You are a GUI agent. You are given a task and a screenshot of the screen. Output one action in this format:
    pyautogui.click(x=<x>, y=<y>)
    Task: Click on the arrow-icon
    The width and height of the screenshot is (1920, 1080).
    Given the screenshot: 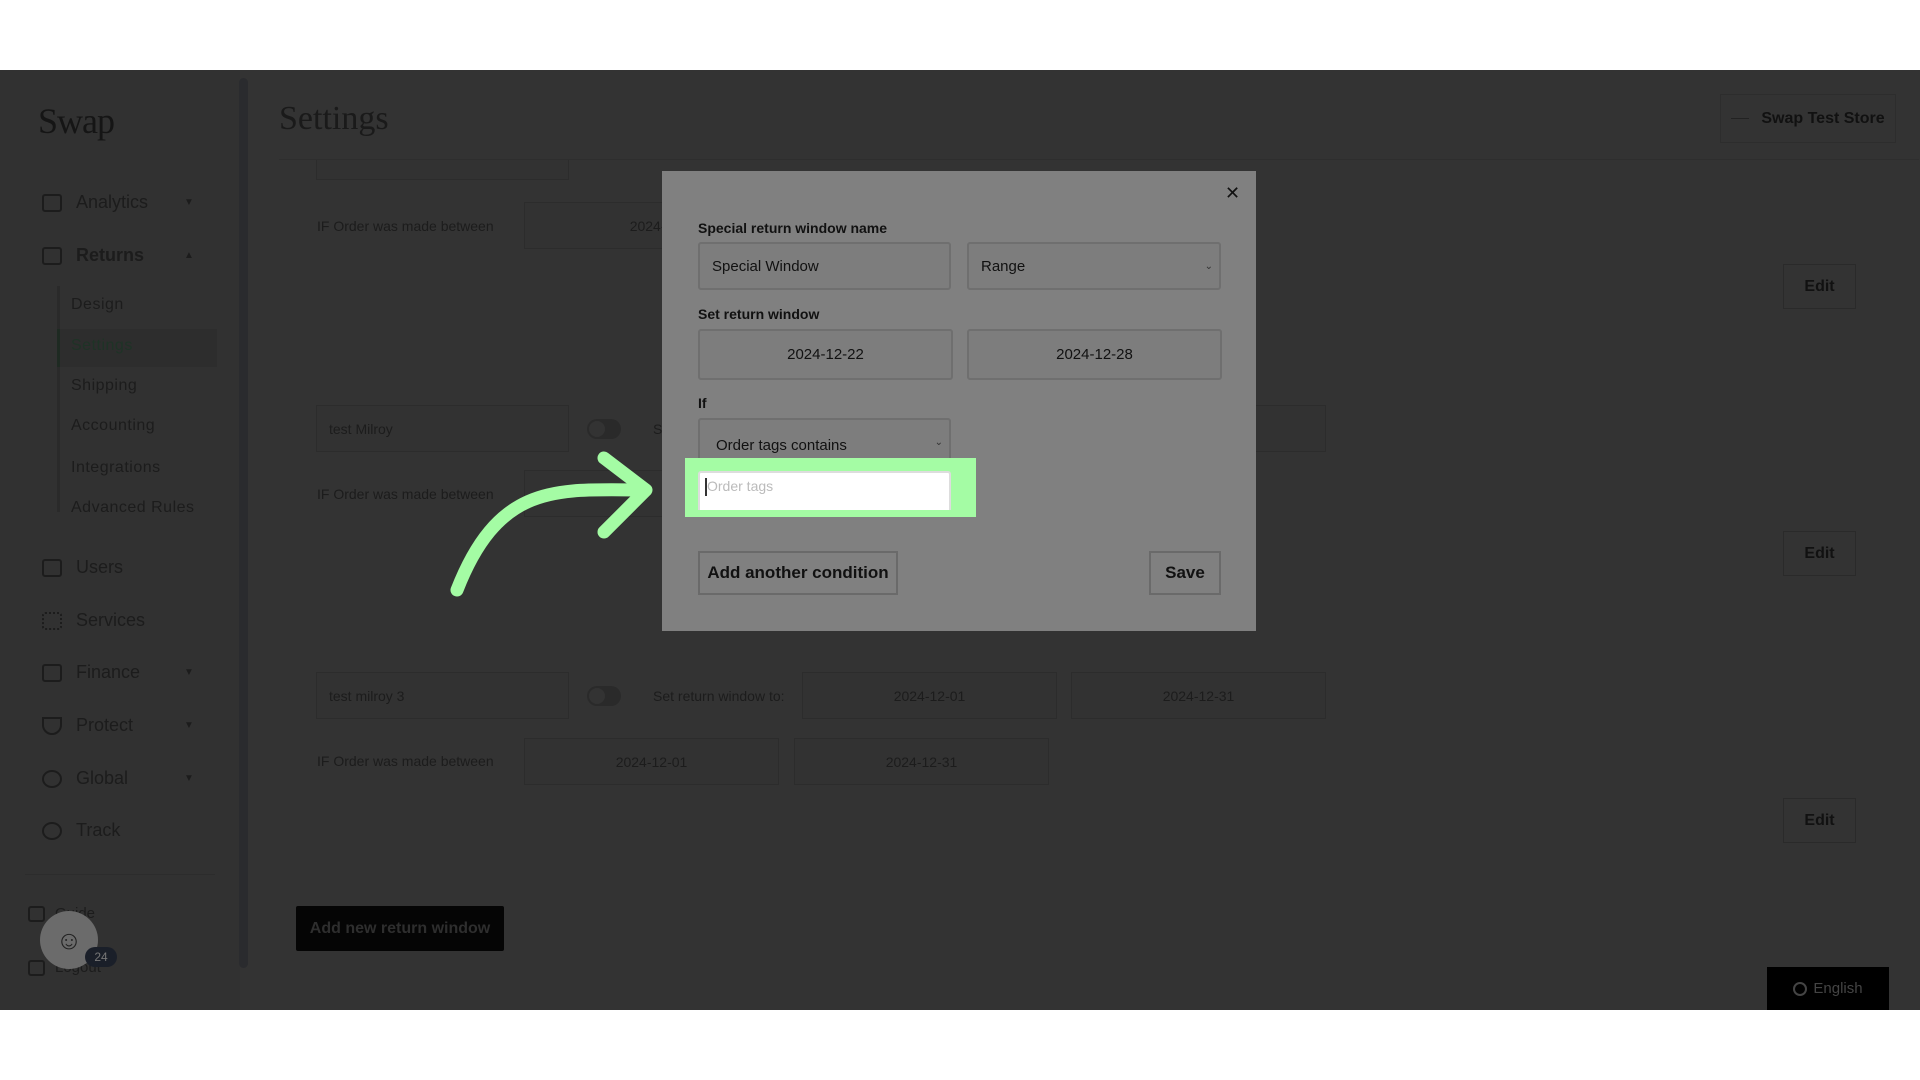 What is the action you would take?
    pyautogui.click(x=551, y=524)
    